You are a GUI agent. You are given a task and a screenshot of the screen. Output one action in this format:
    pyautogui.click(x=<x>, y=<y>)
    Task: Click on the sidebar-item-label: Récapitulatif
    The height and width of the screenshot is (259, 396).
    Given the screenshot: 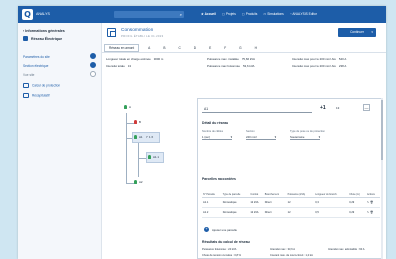 What is the action you would take?
    pyautogui.click(x=41, y=95)
    